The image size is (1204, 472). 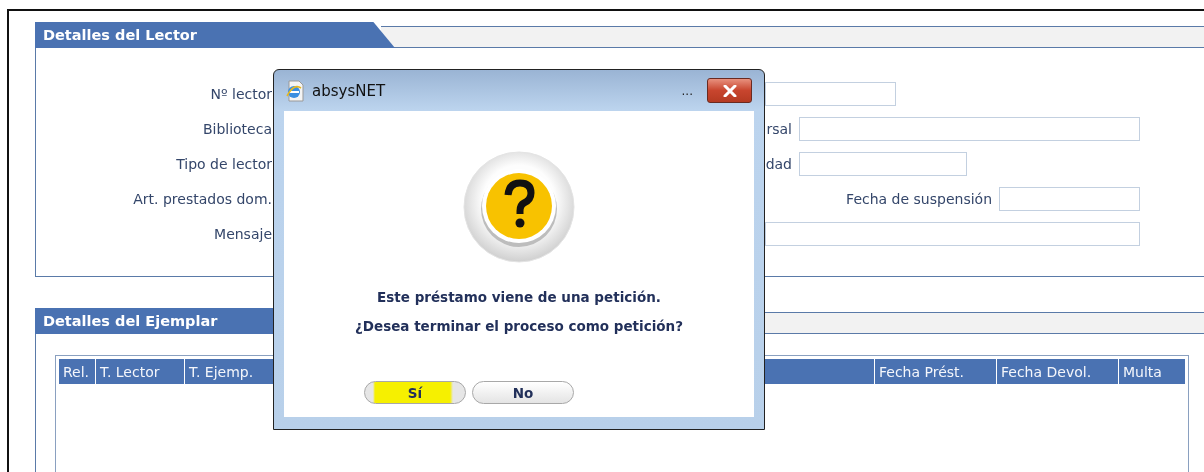 What do you see at coordinates (202, 198) in the screenshot?
I see `field-label: Art. prestados dom.` at bounding box center [202, 198].